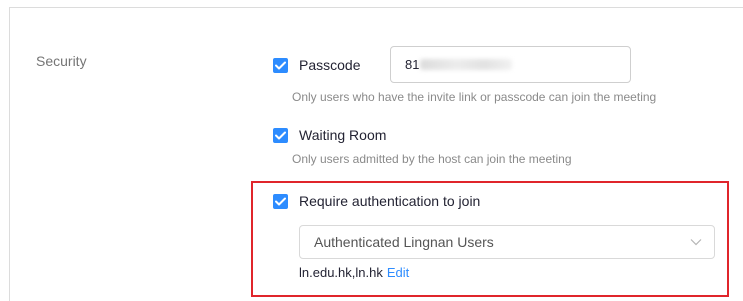 The height and width of the screenshot is (301, 743). I want to click on passcode-redacted, so click(466, 64).